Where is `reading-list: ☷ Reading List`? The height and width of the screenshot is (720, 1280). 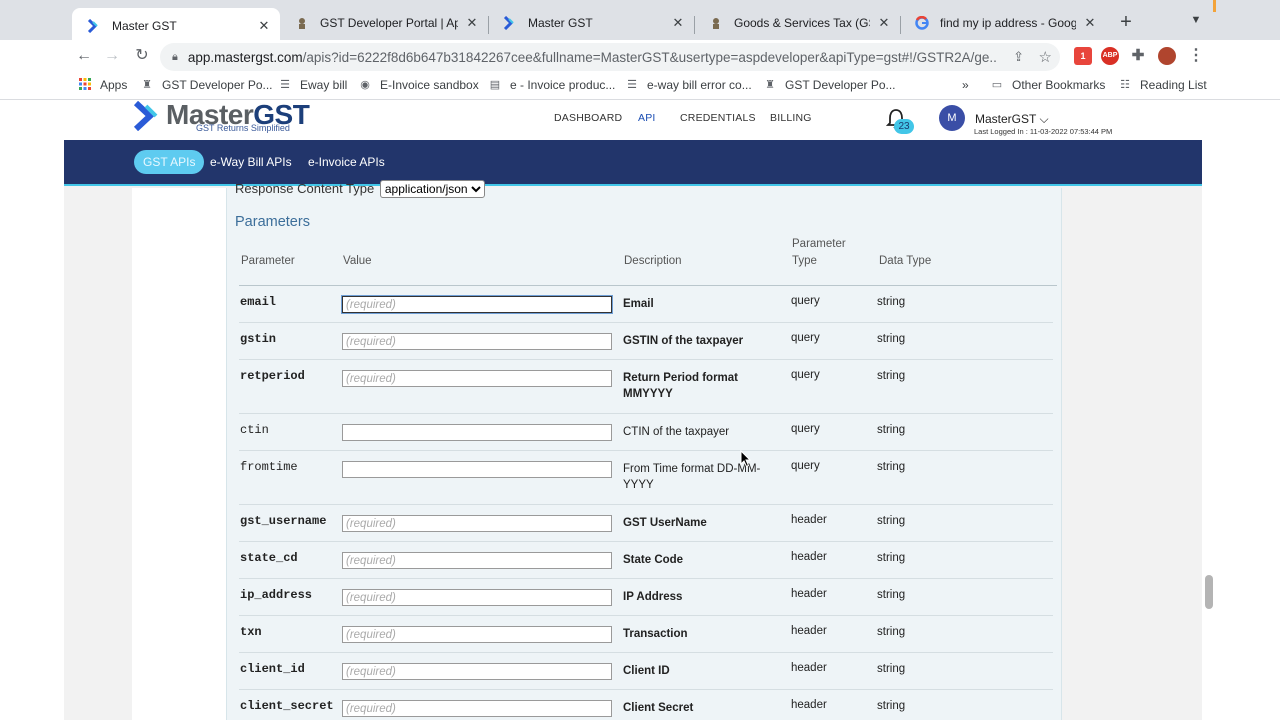 reading-list: ☷ Reading List is located at coordinates (1162, 85).